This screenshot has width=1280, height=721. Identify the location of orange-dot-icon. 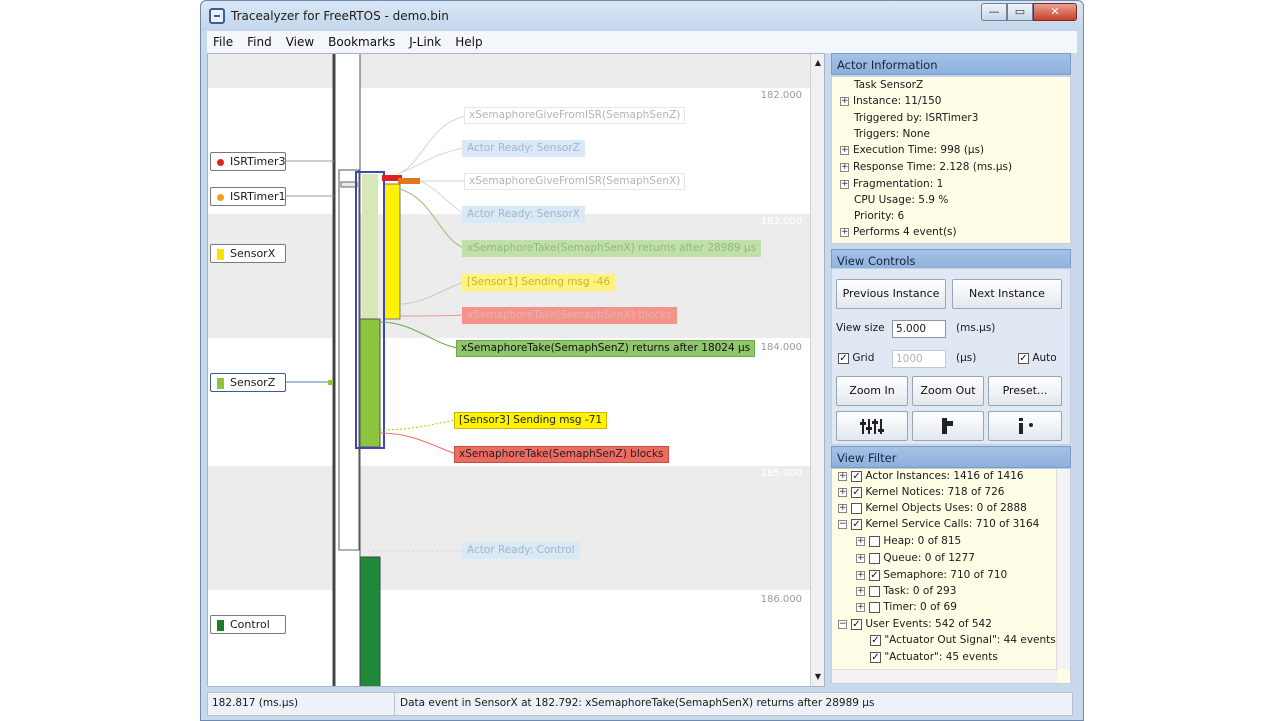
(220, 197).